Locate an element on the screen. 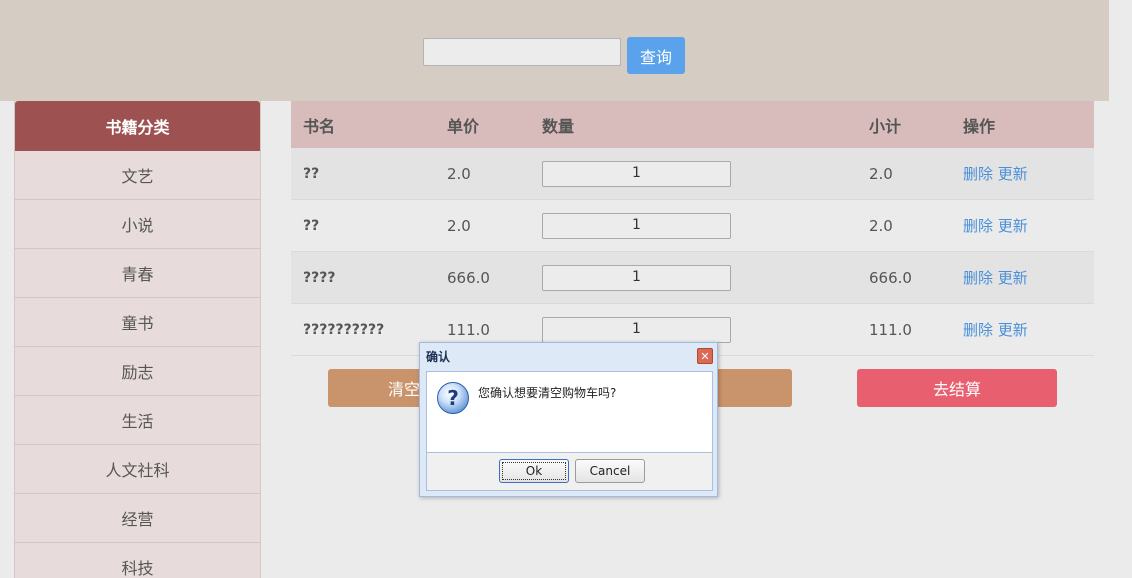  dialog-footer: Ok Cancel is located at coordinates (569, 472).